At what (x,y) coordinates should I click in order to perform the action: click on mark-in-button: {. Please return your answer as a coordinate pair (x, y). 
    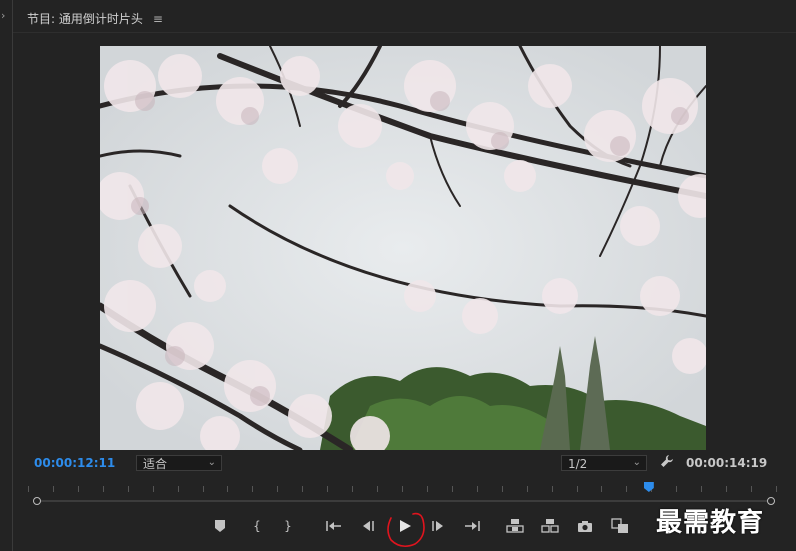
    Looking at the image, I should click on (257, 526).